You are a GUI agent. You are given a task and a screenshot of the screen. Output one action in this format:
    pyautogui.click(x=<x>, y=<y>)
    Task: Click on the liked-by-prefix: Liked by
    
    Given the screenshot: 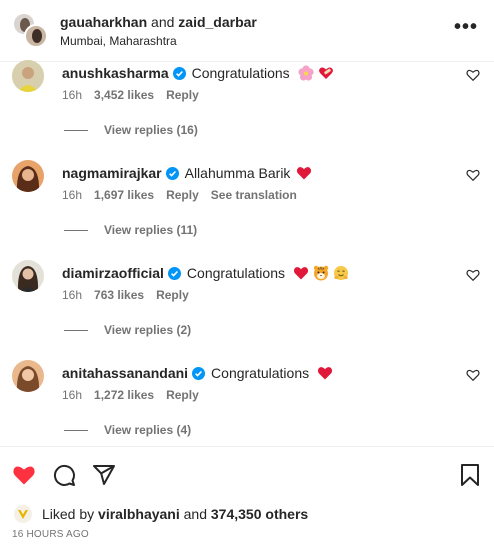 What is the action you would take?
    pyautogui.click(x=68, y=514)
    